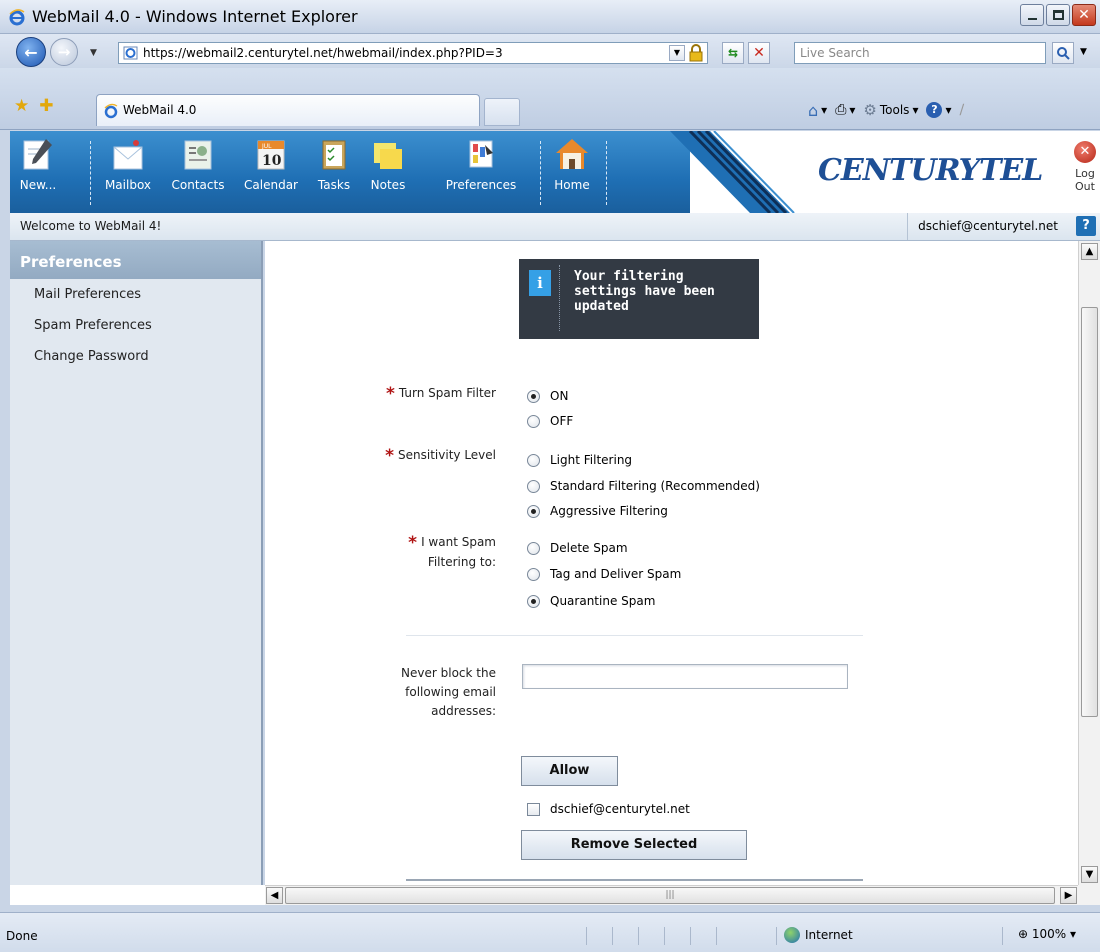 The height and width of the screenshot is (952, 1100). I want to click on search-icon, so click(1063, 53).